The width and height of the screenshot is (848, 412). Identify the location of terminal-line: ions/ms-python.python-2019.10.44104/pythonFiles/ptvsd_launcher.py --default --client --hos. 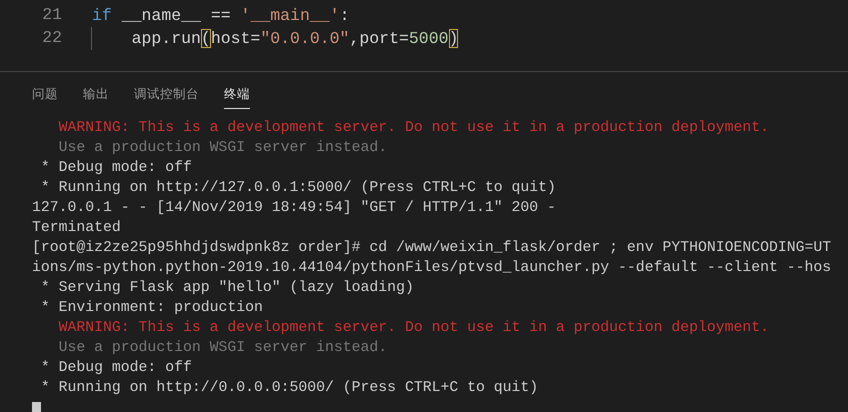
(432, 268).